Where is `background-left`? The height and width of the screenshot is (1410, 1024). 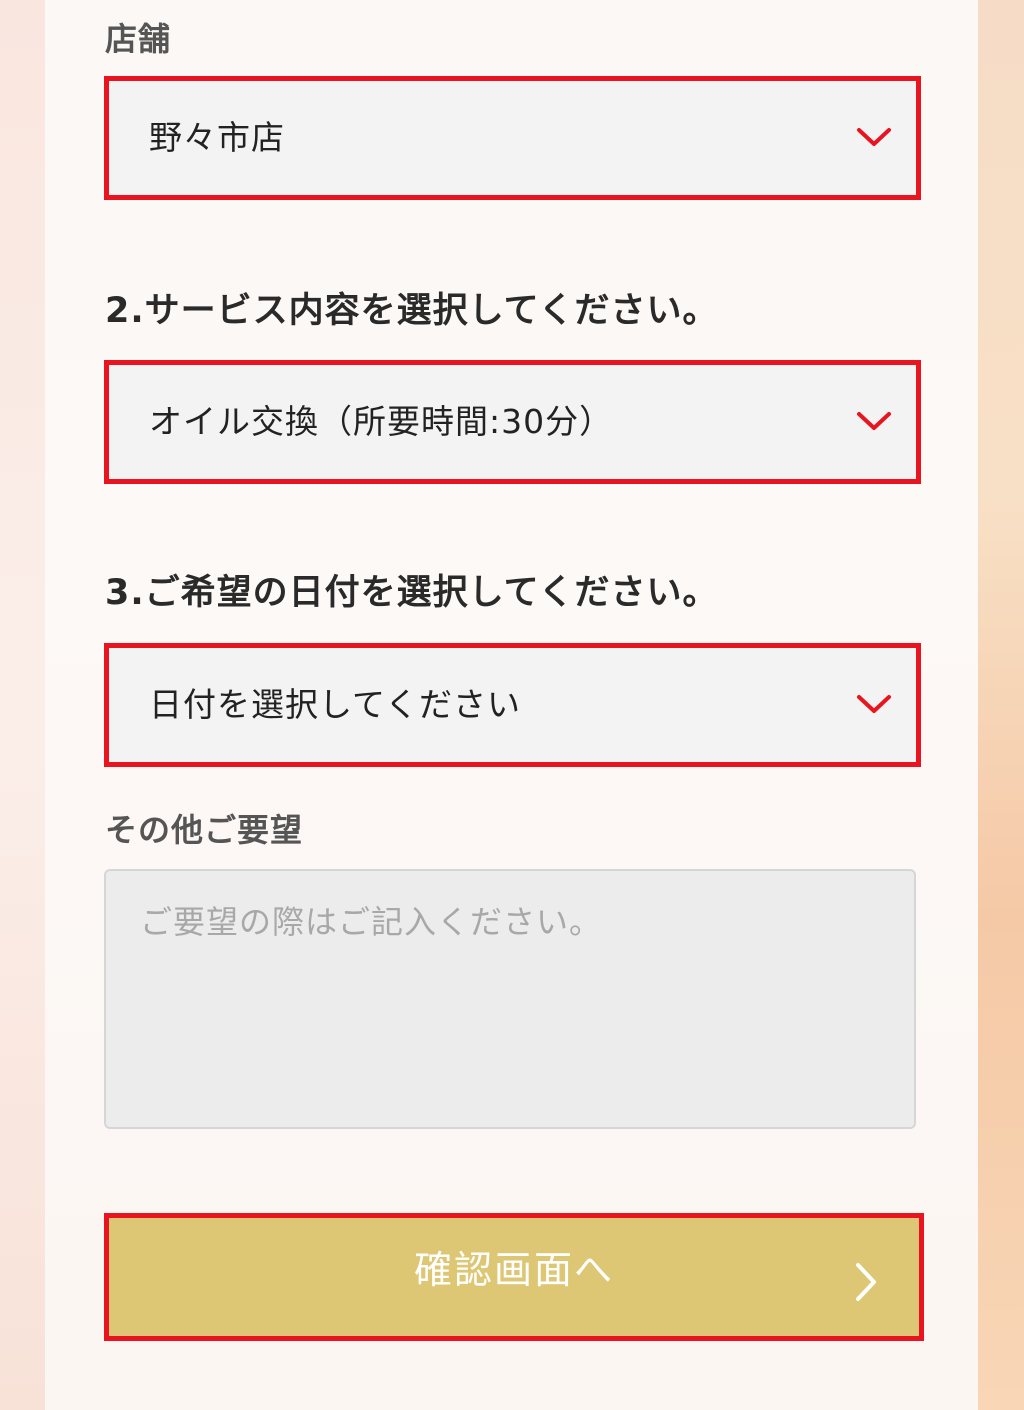 background-left is located at coordinates (22, 705).